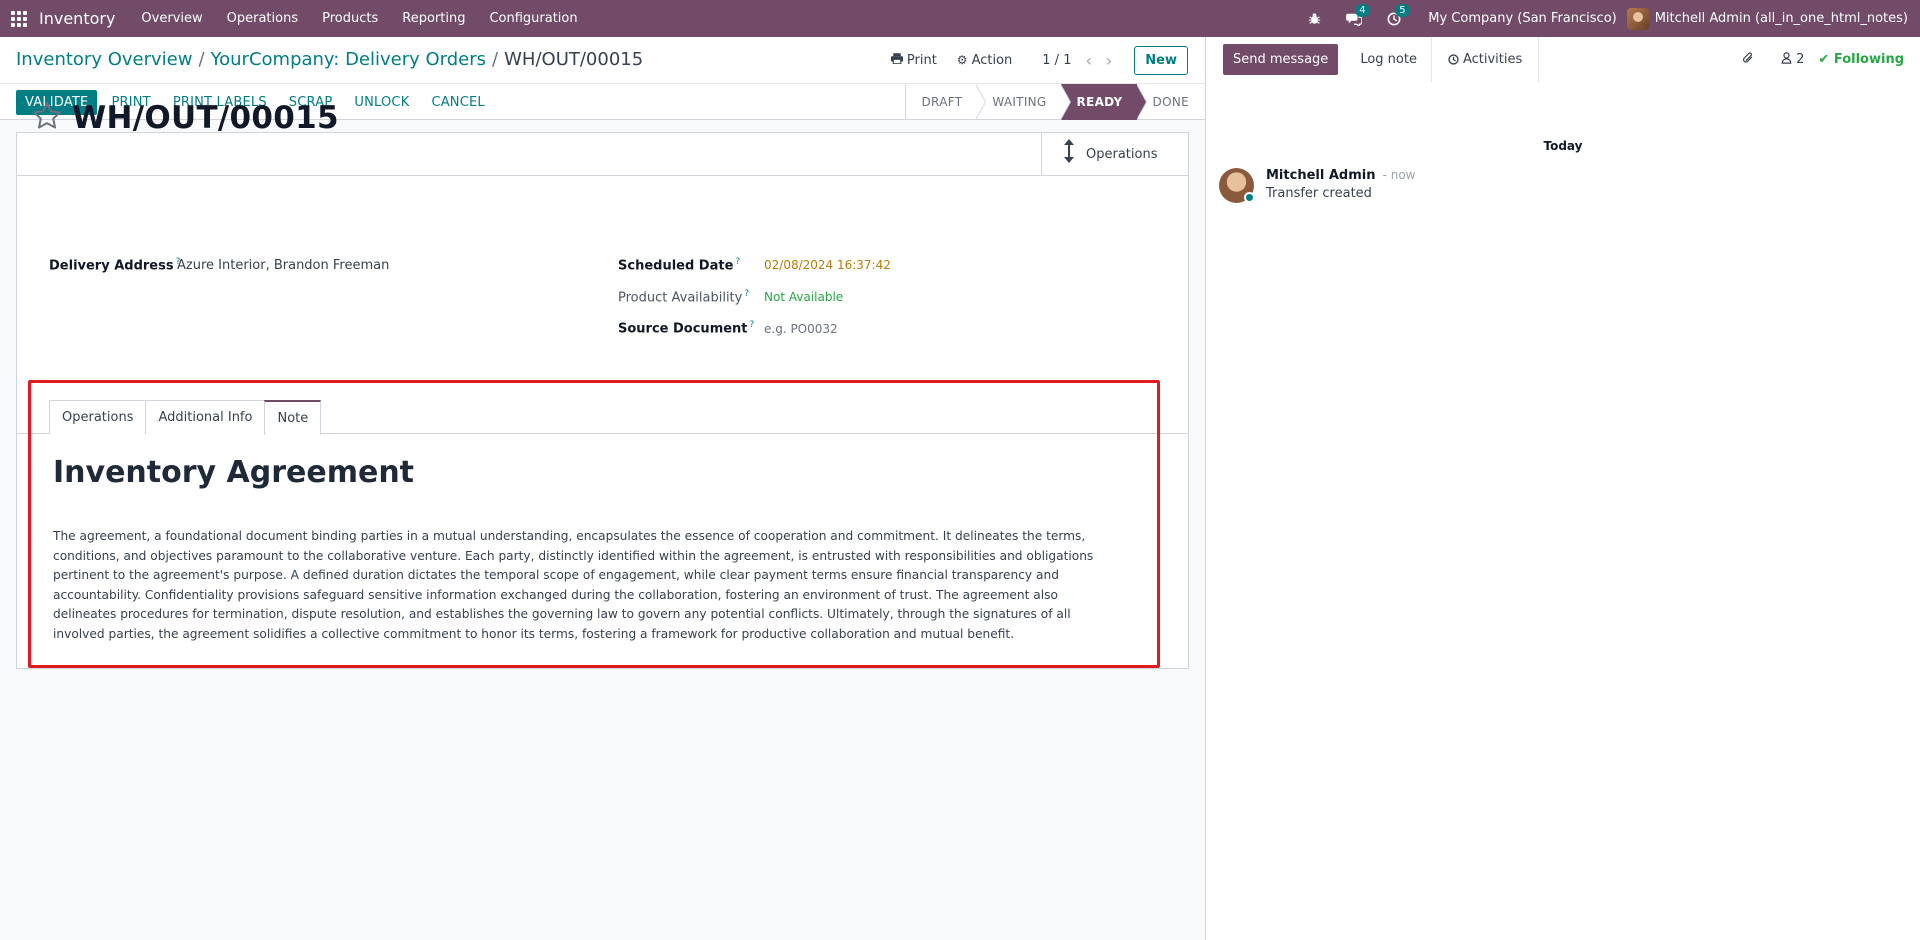  Describe the element at coordinates (349, 59) in the screenshot. I see `breadcrumb-delivery-orders: YourCompany: Delivery Orders` at that location.